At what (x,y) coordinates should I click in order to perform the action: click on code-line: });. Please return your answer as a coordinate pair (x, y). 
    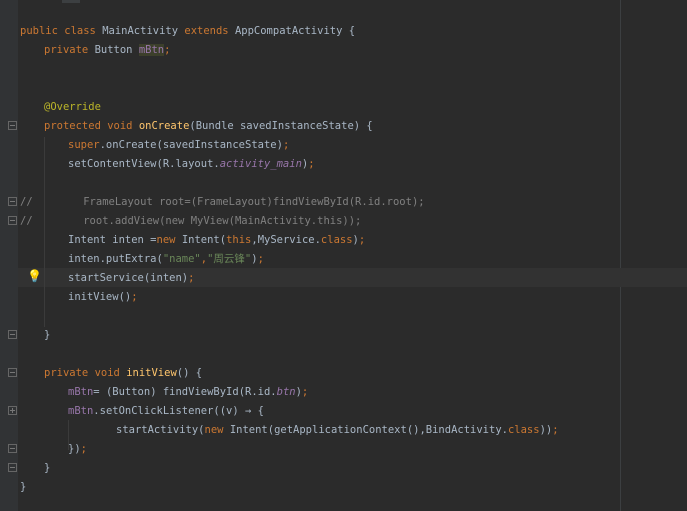
    Looking at the image, I should click on (77, 449).